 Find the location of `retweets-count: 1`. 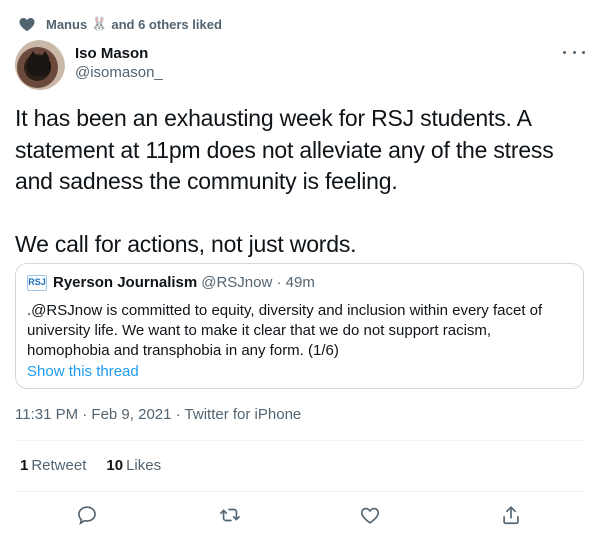

retweets-count: 1 is located at coordinates (24, 465).